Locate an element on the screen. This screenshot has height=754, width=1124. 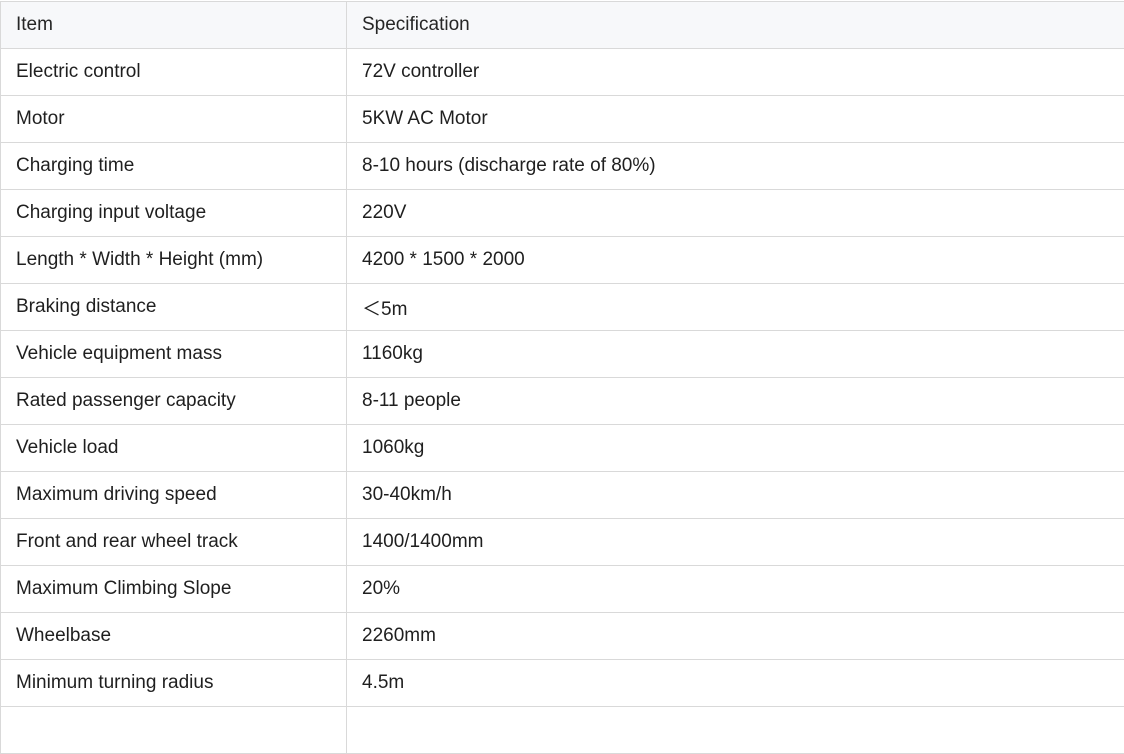
item-cell: Maximum Climbing Slope is located at coordinates (174, 589).